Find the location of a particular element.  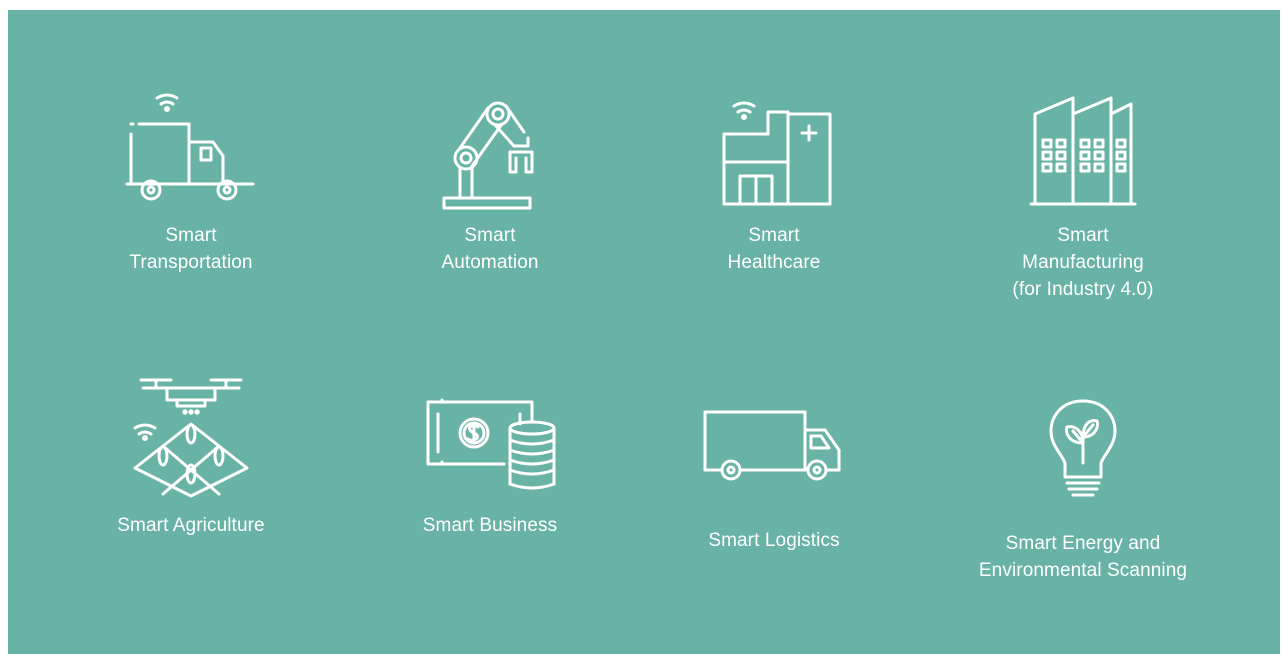

tile-smart-logistics: Smart Logistics is located at coordinates (774, 477).